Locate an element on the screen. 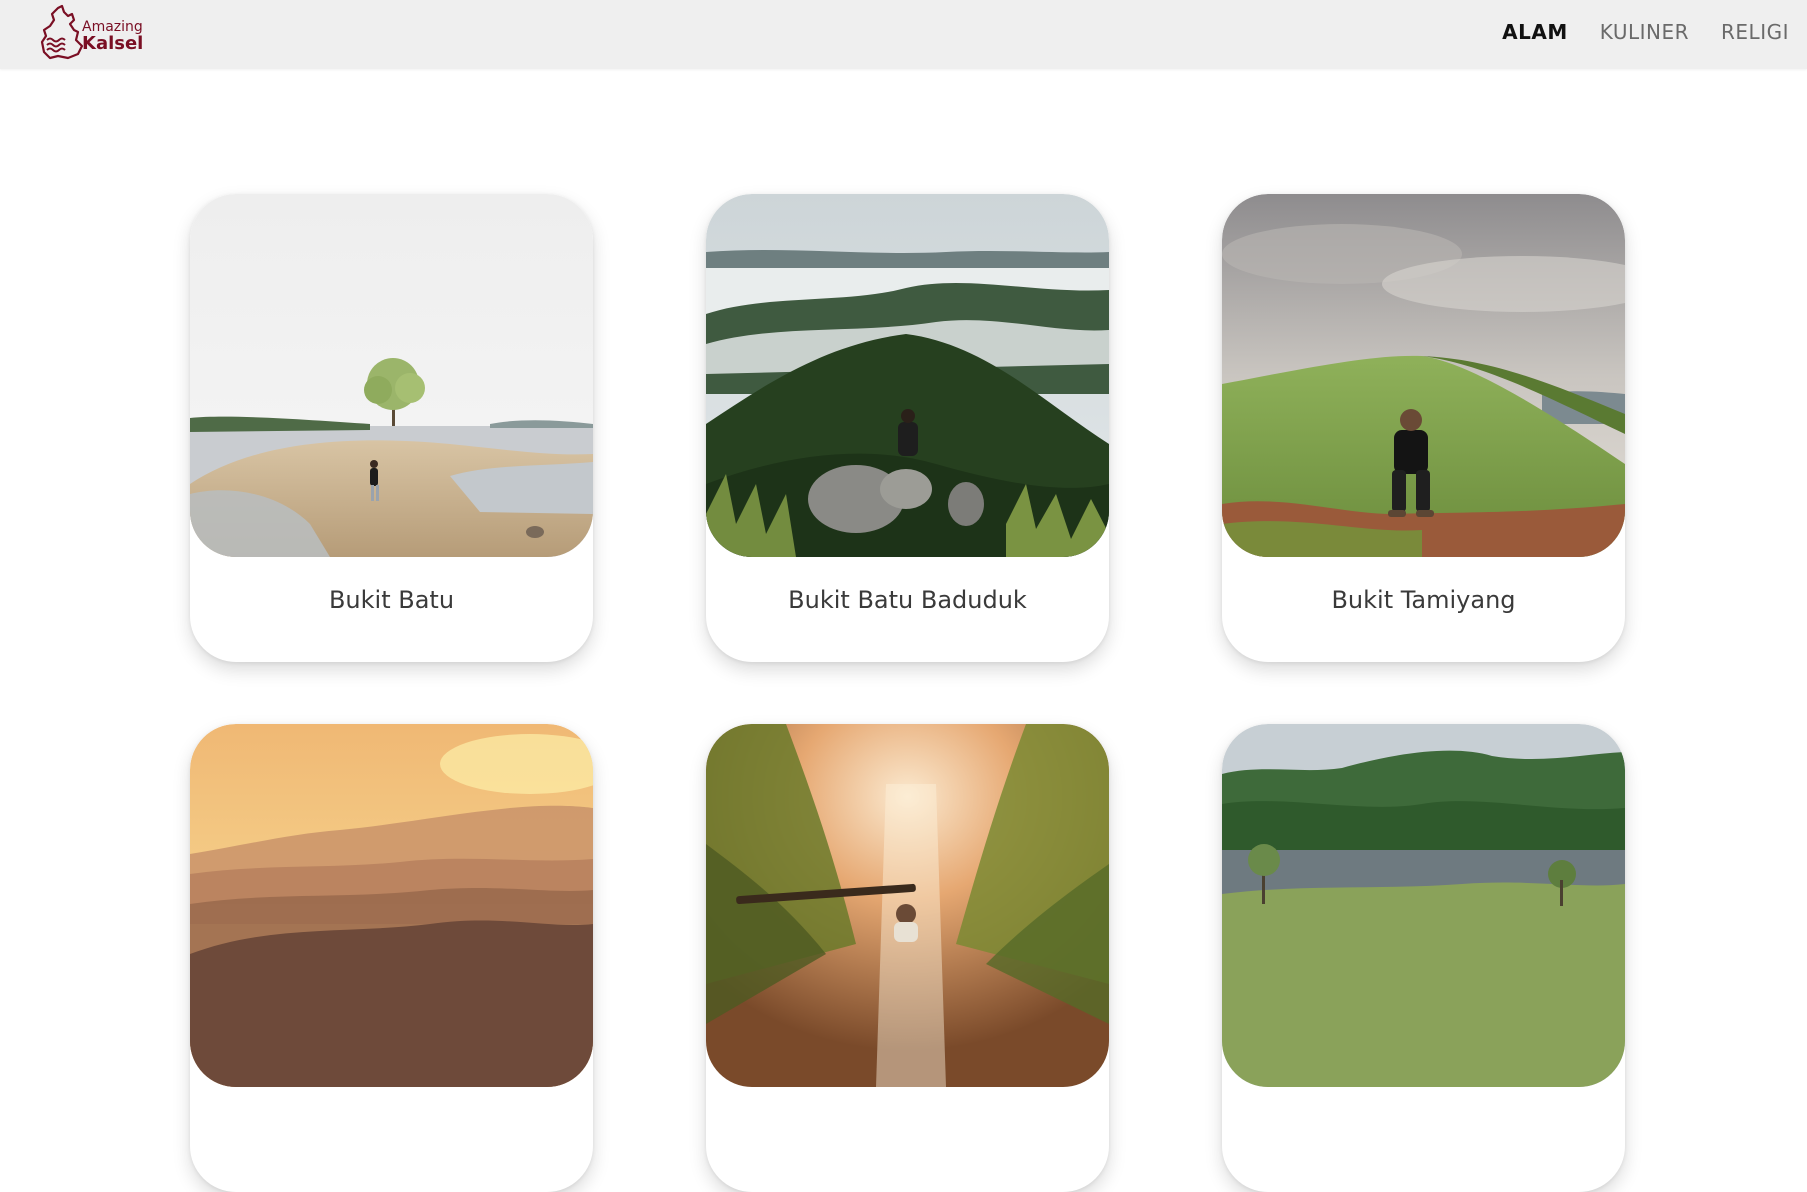 This screenshot has width=1807, height=1192. destination-card-bukit-batu: Bukit Batu is located at coordinates (391, 428).